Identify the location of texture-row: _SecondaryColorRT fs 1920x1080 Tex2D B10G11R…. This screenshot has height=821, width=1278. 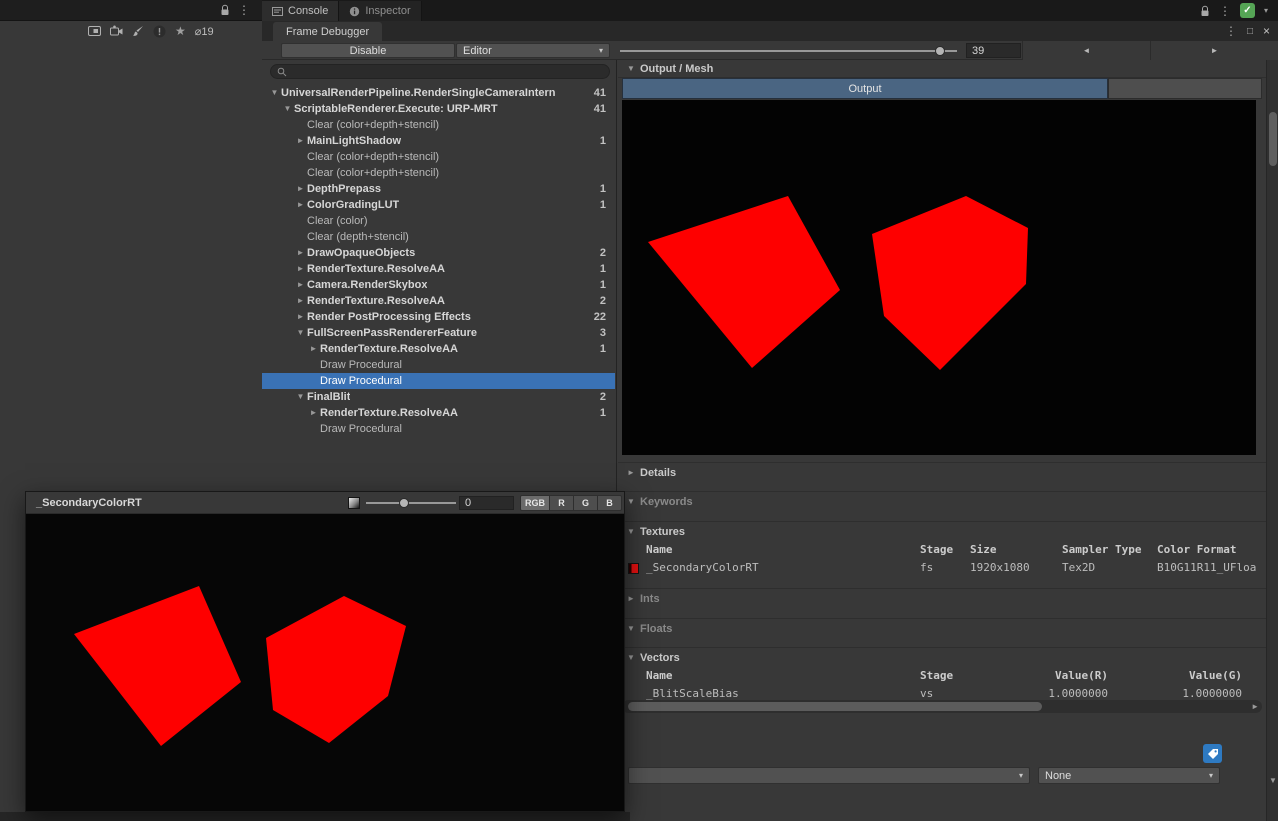
(942, 568).